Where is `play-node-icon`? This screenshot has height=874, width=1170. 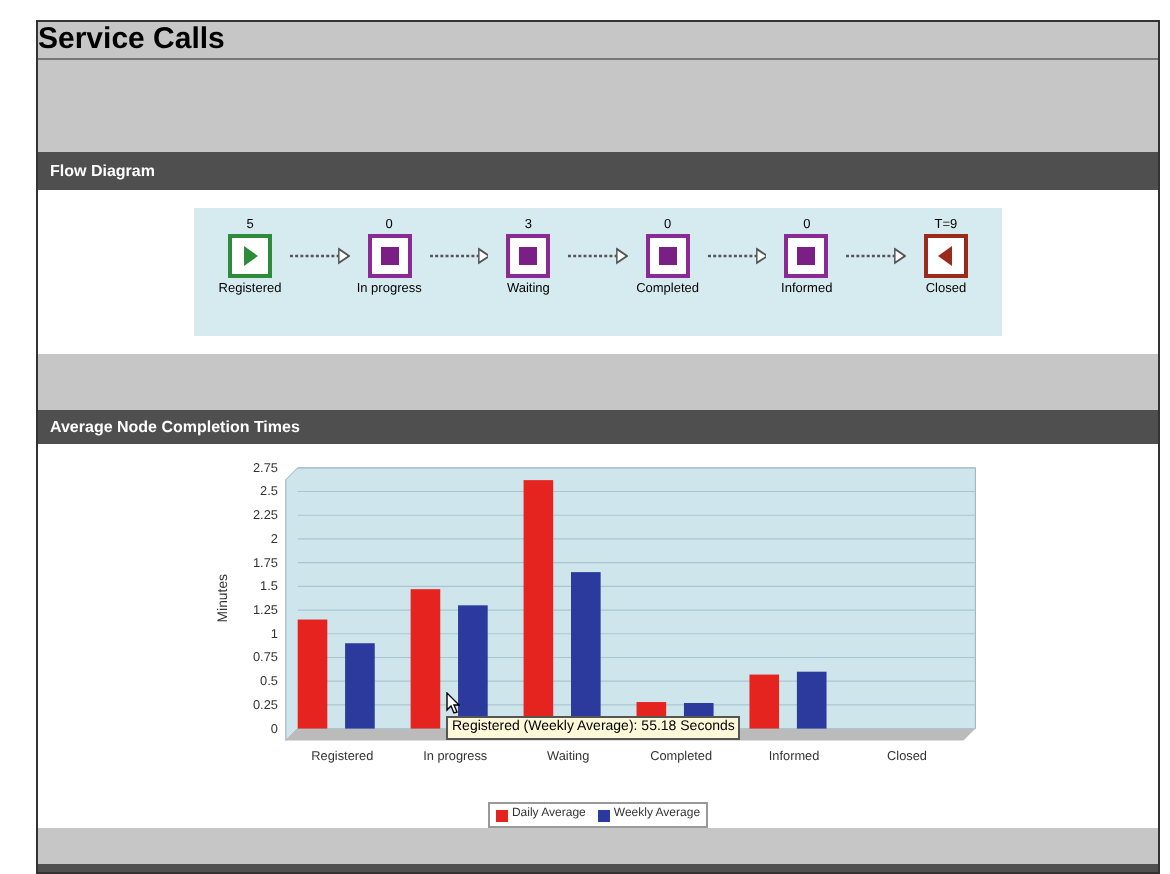
play-node-icon is located at coordinates (250, 256).